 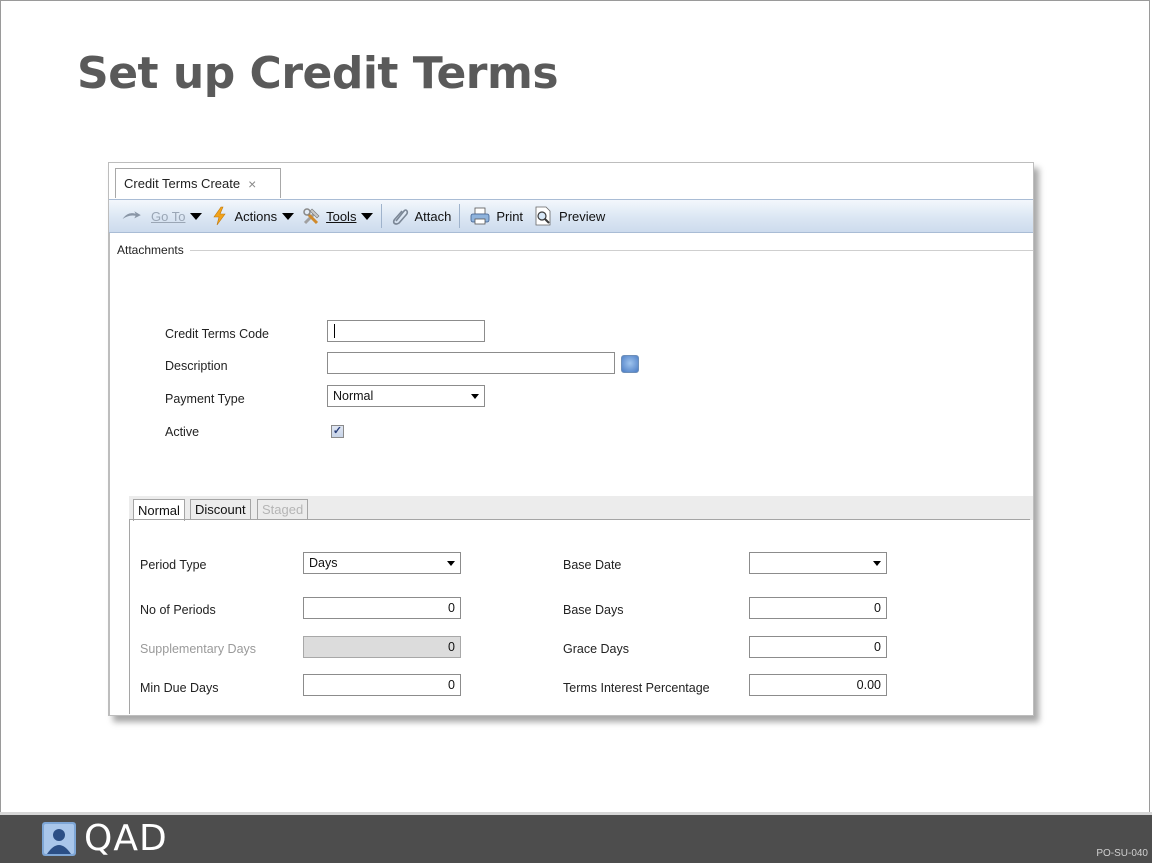 I want to click on base-date-select, so click(x=818, y=563).